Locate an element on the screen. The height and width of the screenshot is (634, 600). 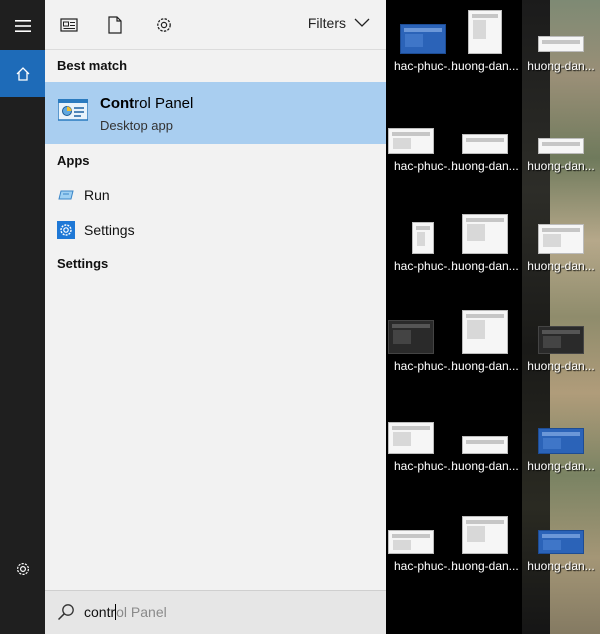
chevron-down-icon is located at coordinates (362, 22).